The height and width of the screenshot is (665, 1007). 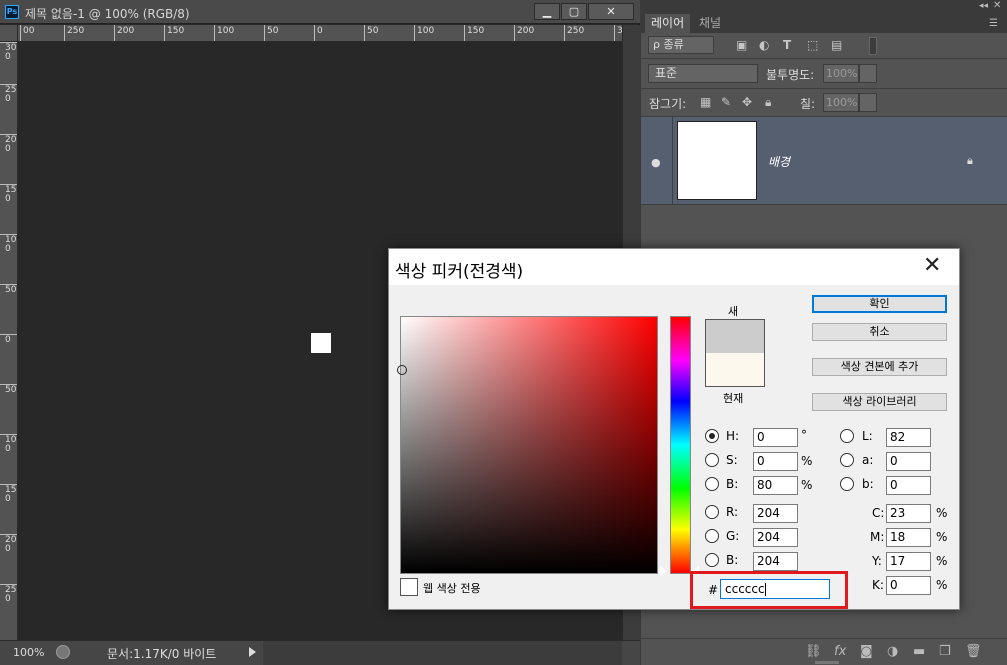 I want to click on document-titlebar: Ps 제목 없음-1 @ 100% (RGB/8) ▁ ▢ ✕, so click(x=320, y=12).